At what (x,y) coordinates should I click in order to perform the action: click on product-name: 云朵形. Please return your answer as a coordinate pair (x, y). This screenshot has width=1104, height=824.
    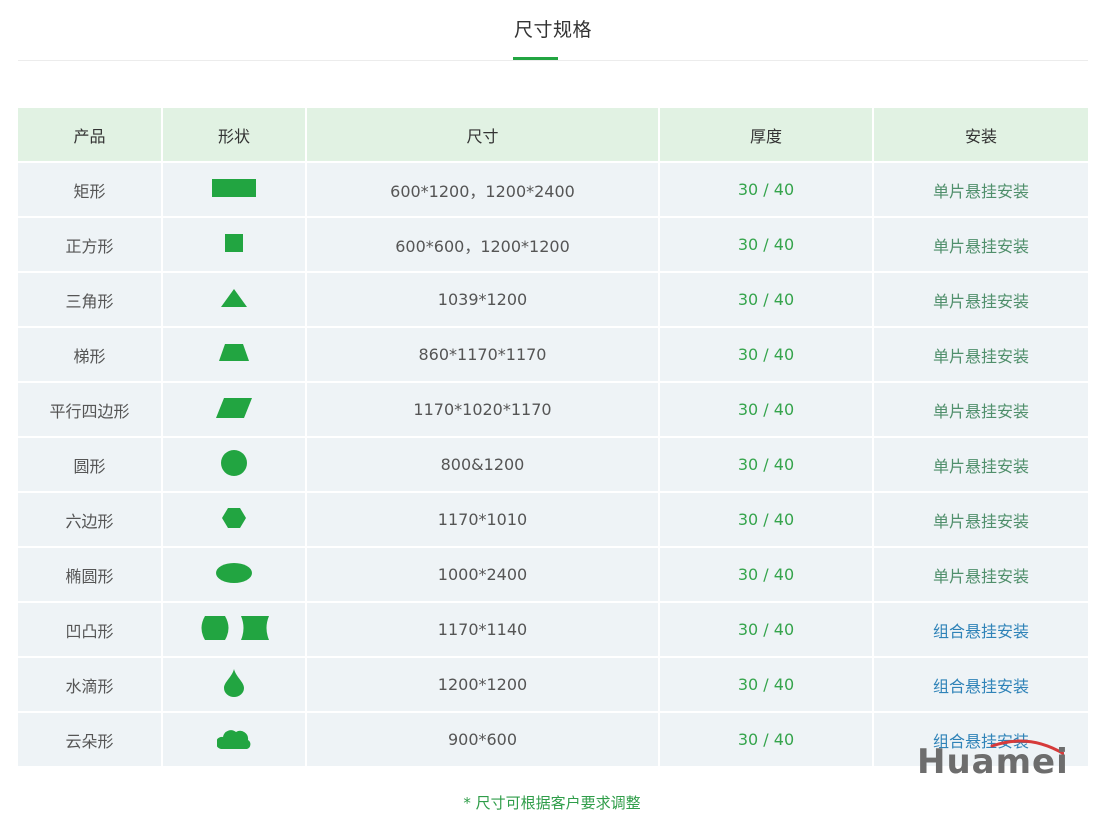
    Looking at the image, I should click on (90, 739).